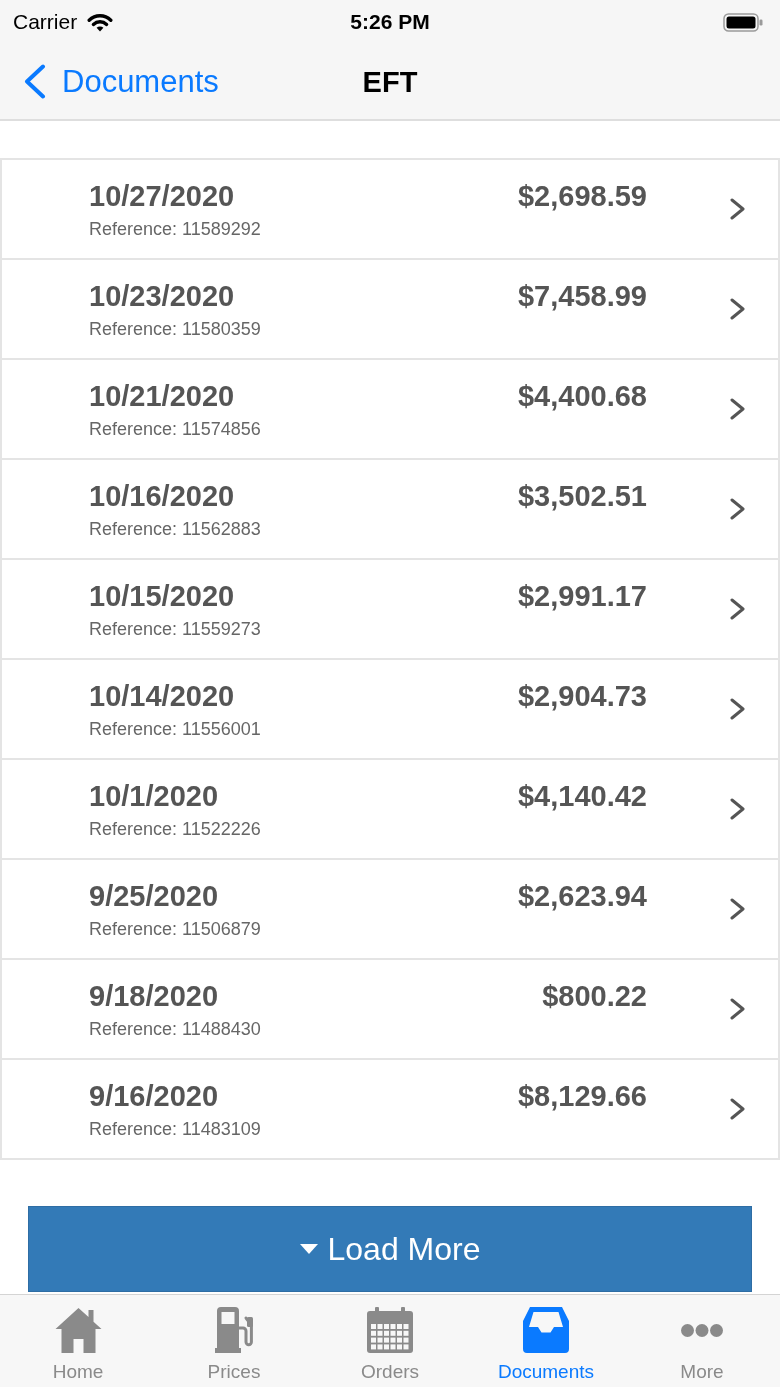 The height and width of the screenshot is (1387, 780). I want to click on transaction-date: 10/1/2020, so click(153, 796).